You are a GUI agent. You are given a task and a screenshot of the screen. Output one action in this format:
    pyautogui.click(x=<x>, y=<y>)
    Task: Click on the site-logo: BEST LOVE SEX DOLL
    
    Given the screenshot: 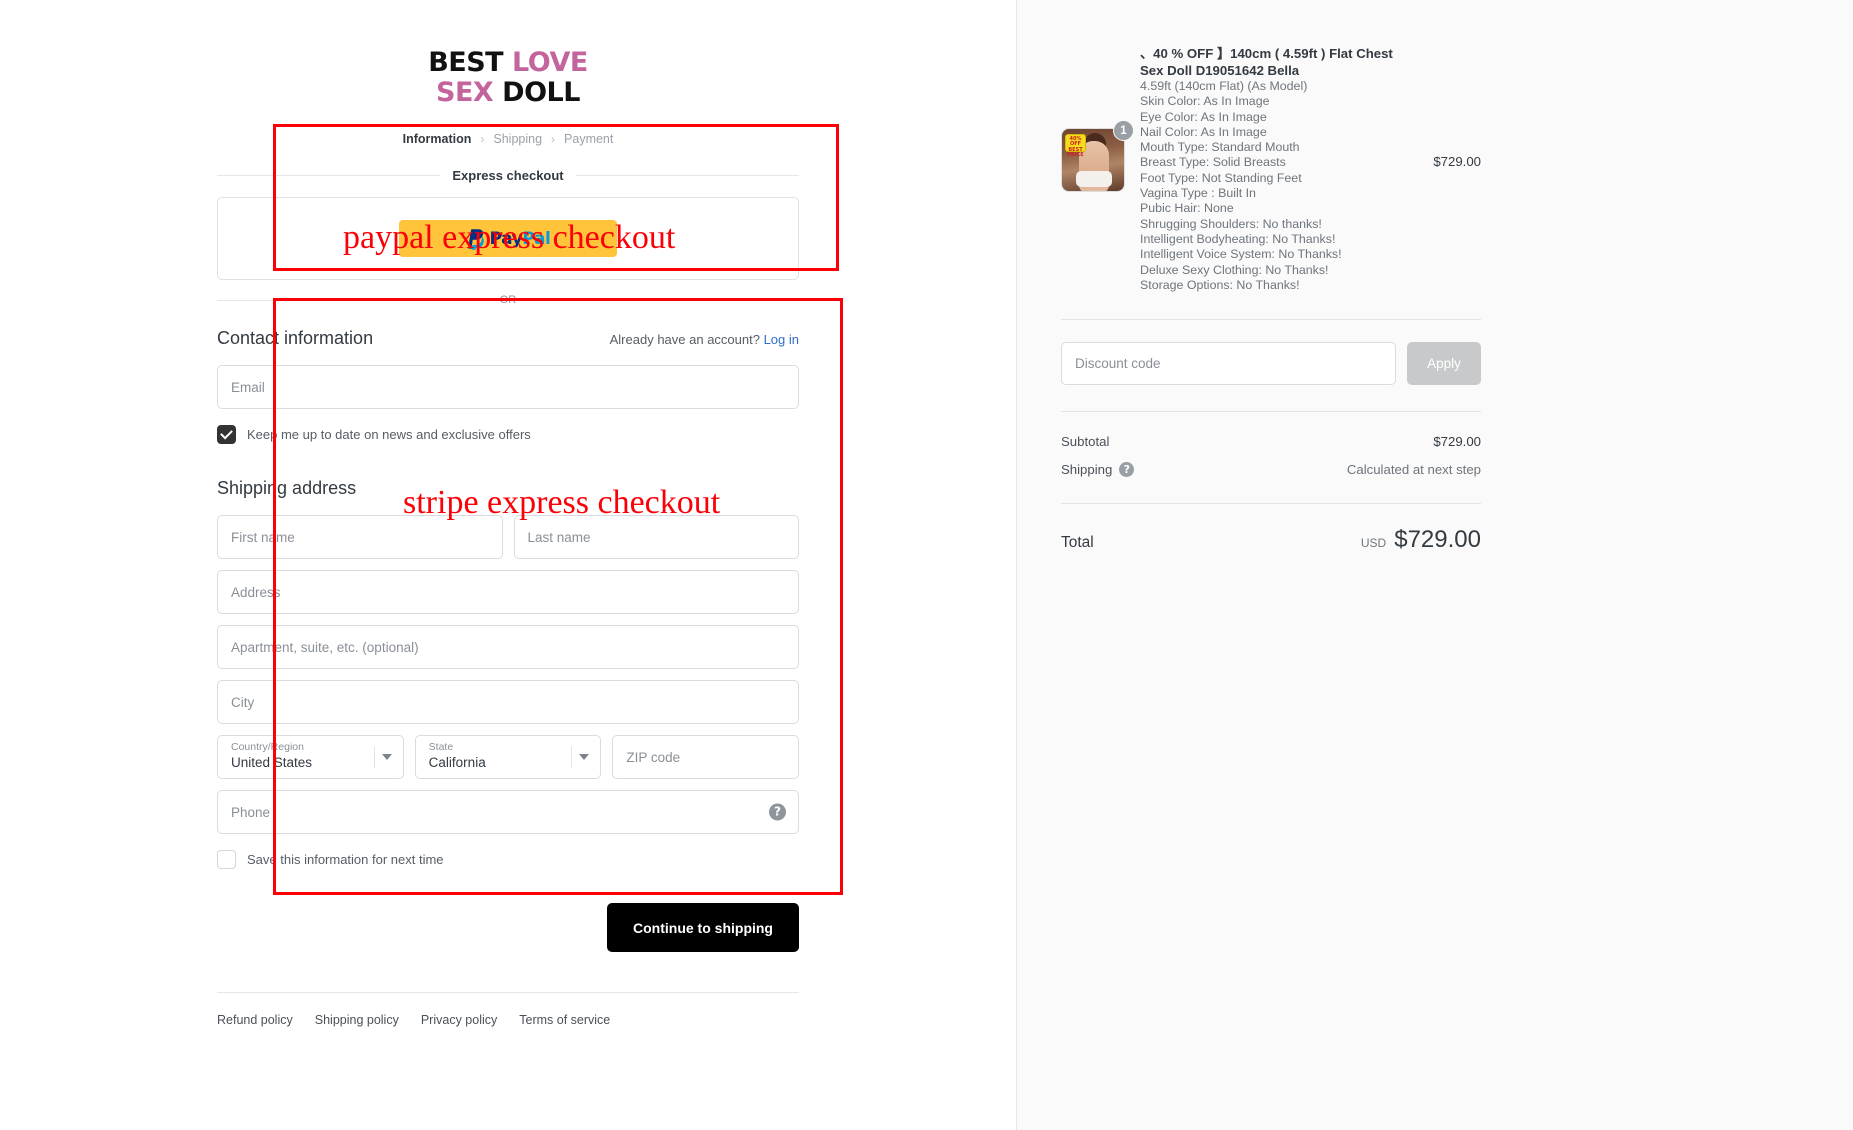 What is the action you would take?
    pyautogui.click(x=508, y=77)
    